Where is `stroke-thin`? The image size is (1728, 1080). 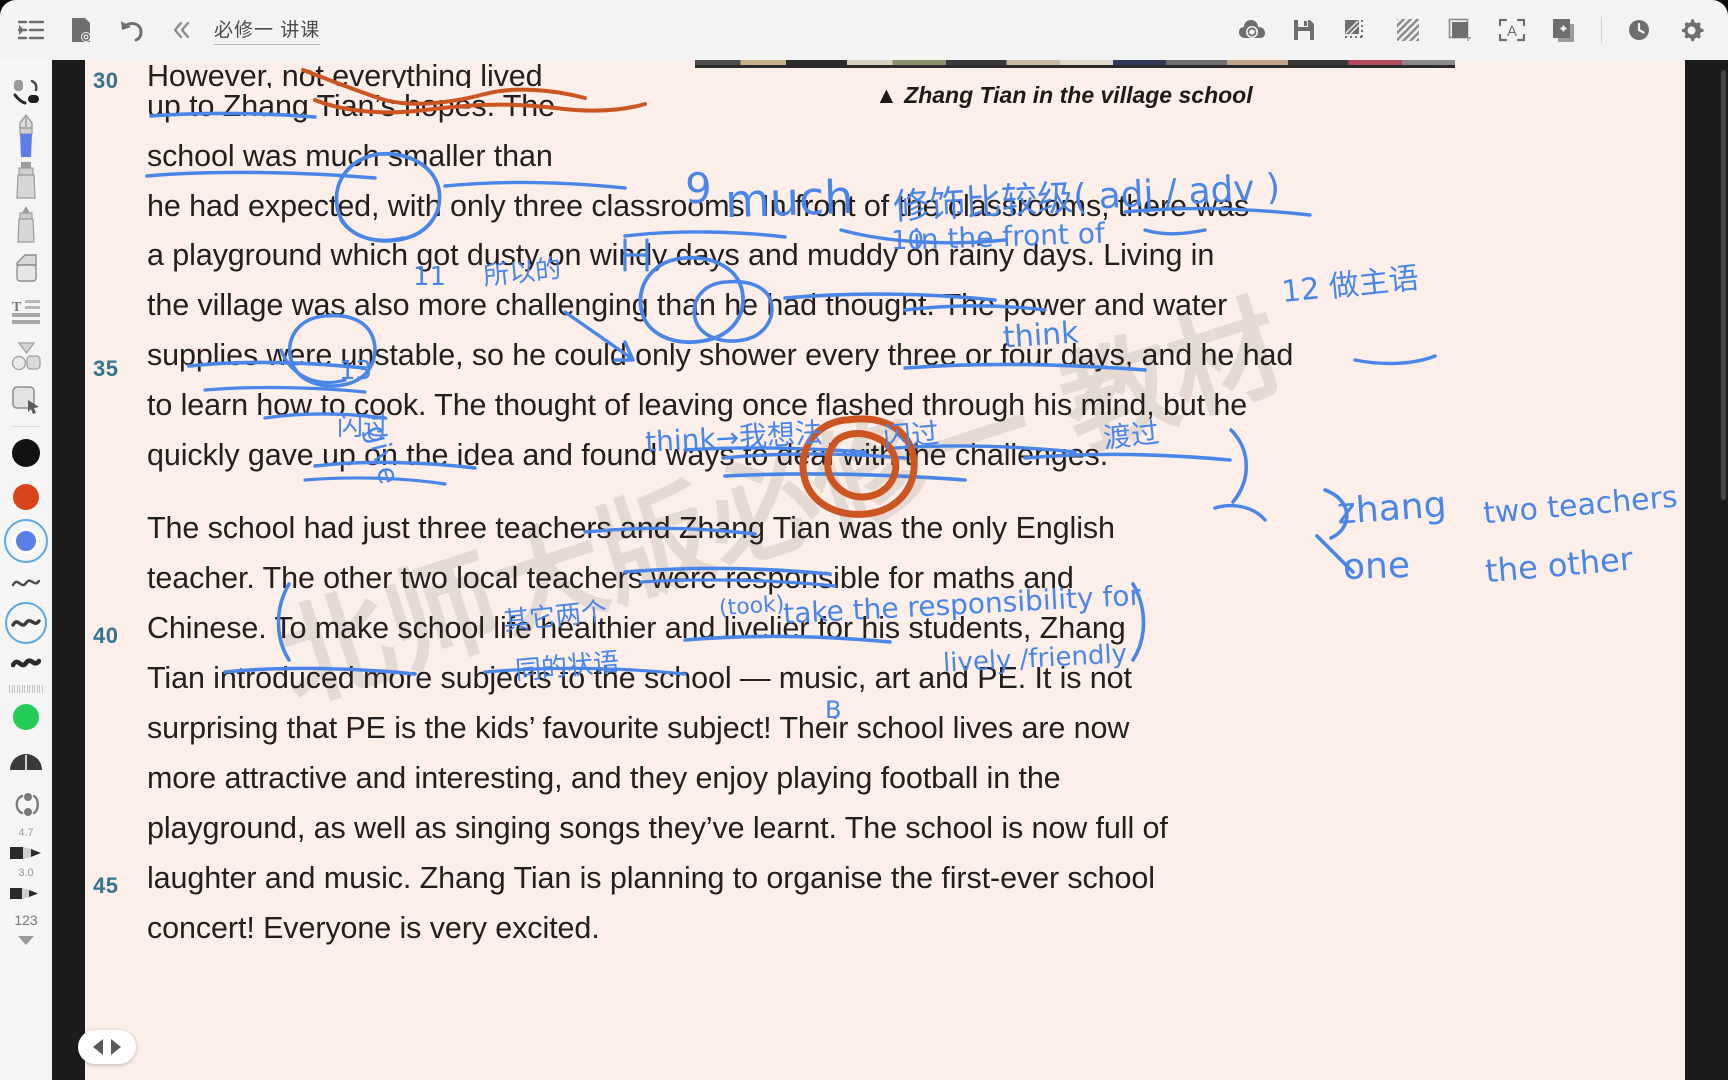 stroke-thin is located at coordinates (26, 583).